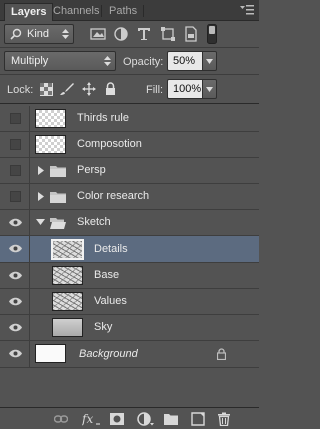 This screenshot has width=320, height=429. I want to click on fill-value: 100%, so click(187, 89).